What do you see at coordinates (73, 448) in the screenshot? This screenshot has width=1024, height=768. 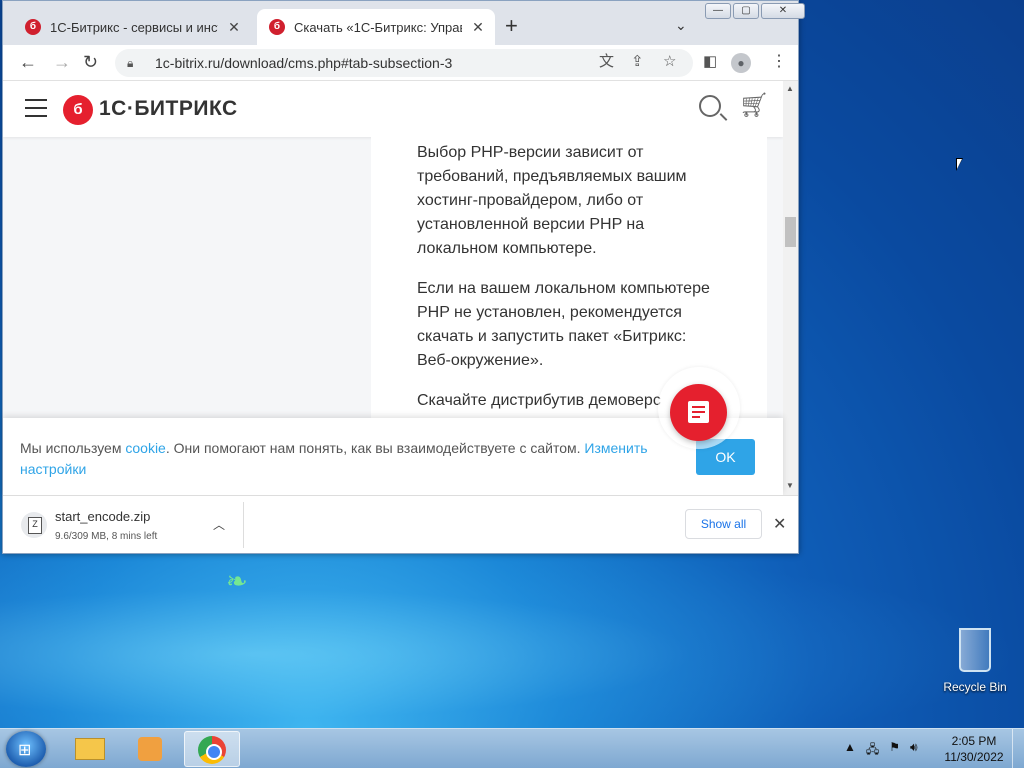 I see `cookie-text-prefix: Мы используем` at bounding box center [73, 448].